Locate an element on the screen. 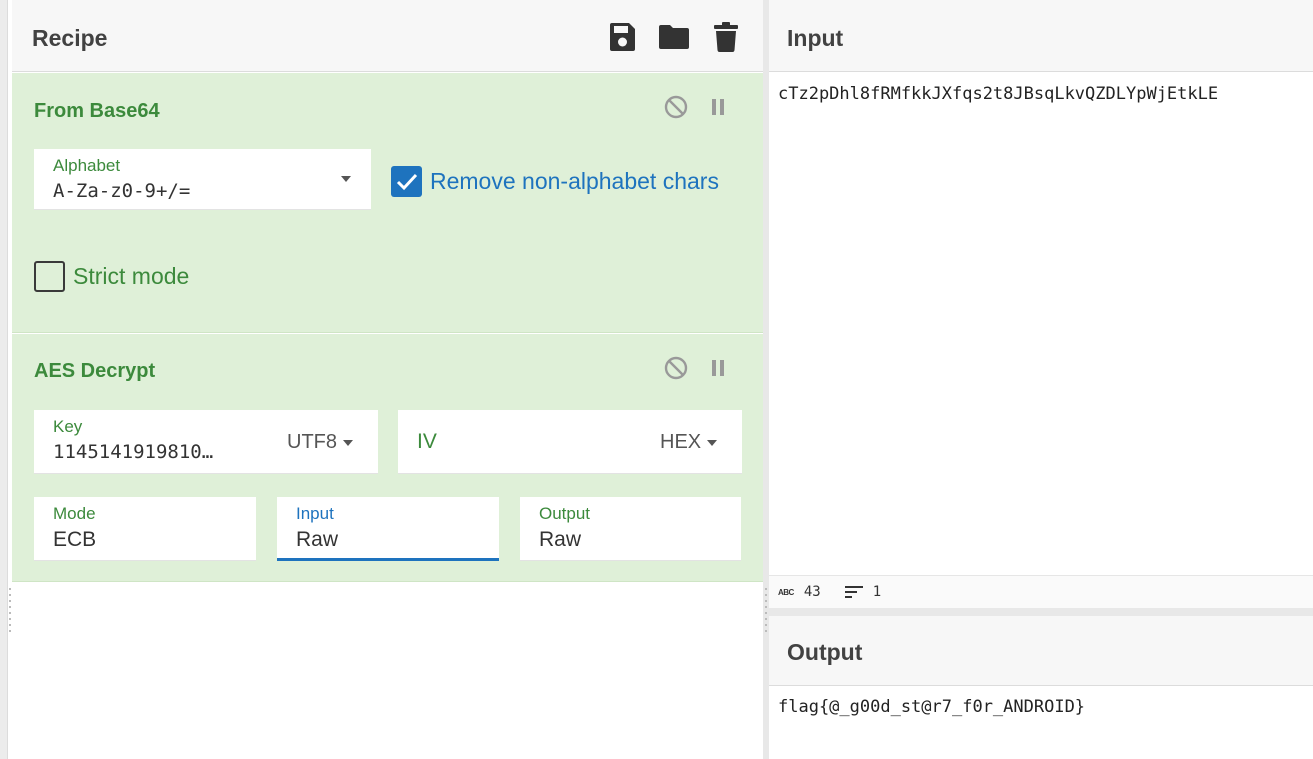 The width and height of the screenshot is (1313, 759). key-label: Key is located at coordinates (68, 426).